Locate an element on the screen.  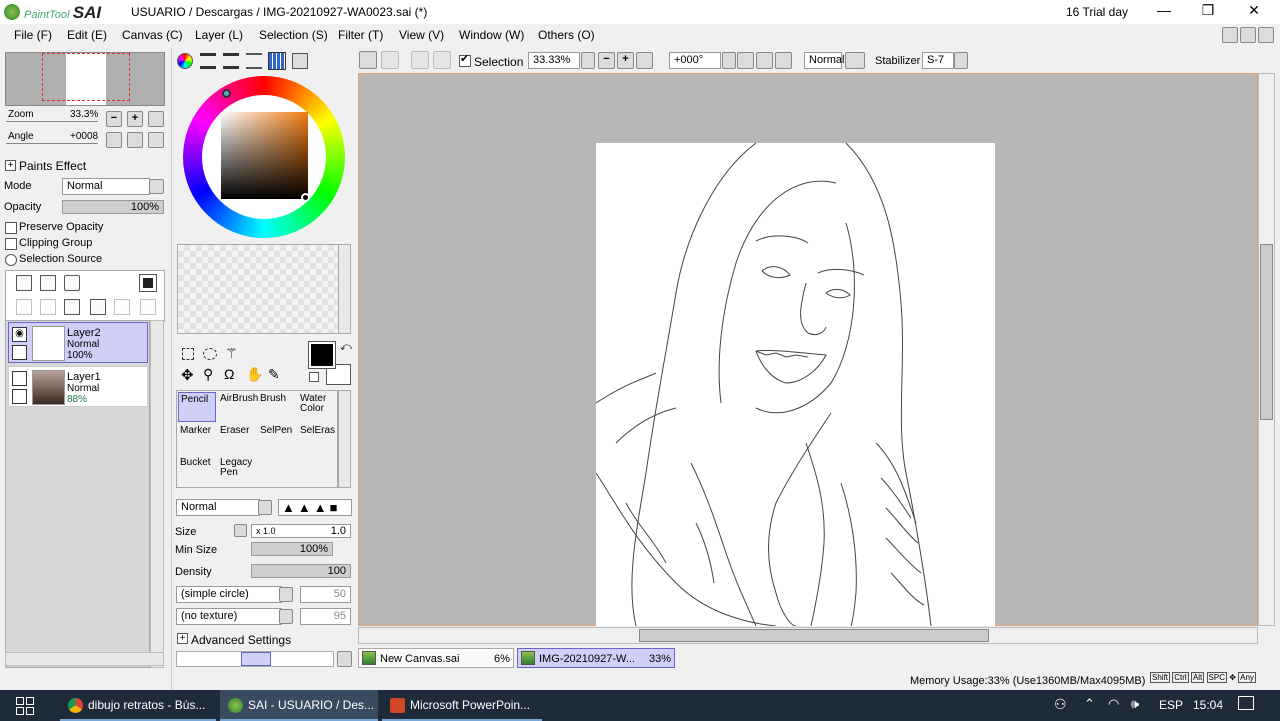
eyedropper-icon: ✎ is located at coordinates (274, 374).